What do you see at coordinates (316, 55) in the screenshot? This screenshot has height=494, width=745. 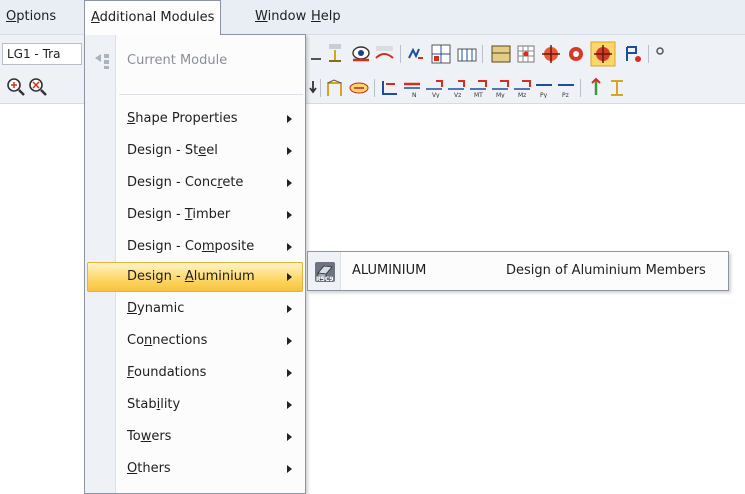 I see `line-tool-icon` at bounding box center [316, 55].